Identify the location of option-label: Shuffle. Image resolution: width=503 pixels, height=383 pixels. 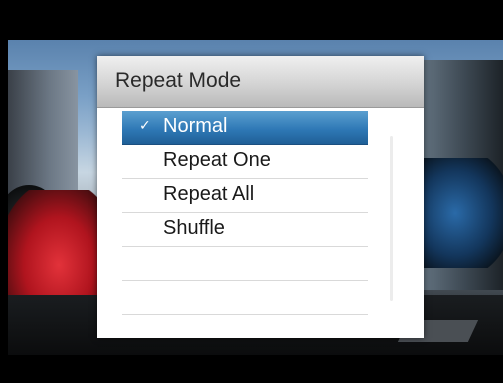
(194, 228).